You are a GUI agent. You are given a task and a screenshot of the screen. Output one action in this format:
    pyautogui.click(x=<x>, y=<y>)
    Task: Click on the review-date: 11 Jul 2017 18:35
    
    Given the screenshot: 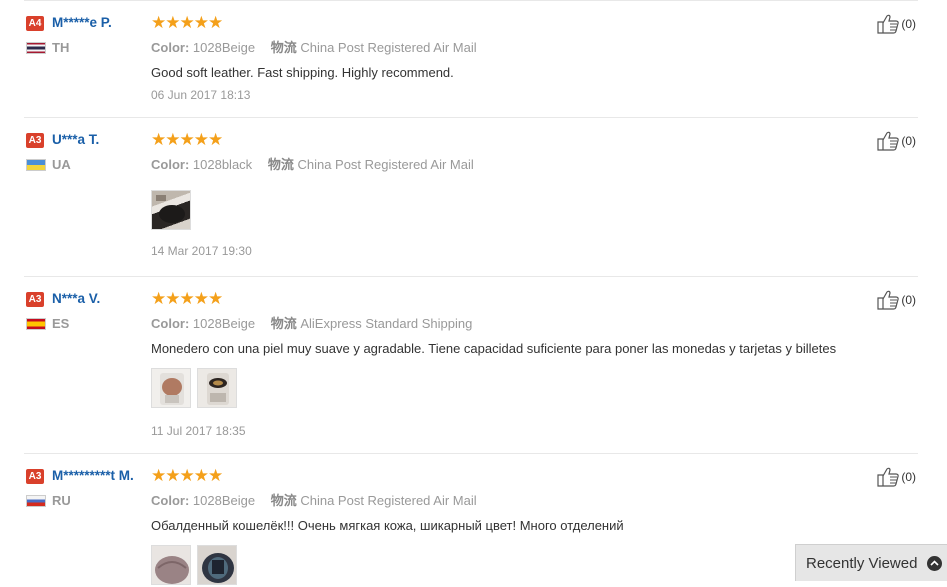 What is the action you would take?
    pyautogui.click(x=198, y=431)
    